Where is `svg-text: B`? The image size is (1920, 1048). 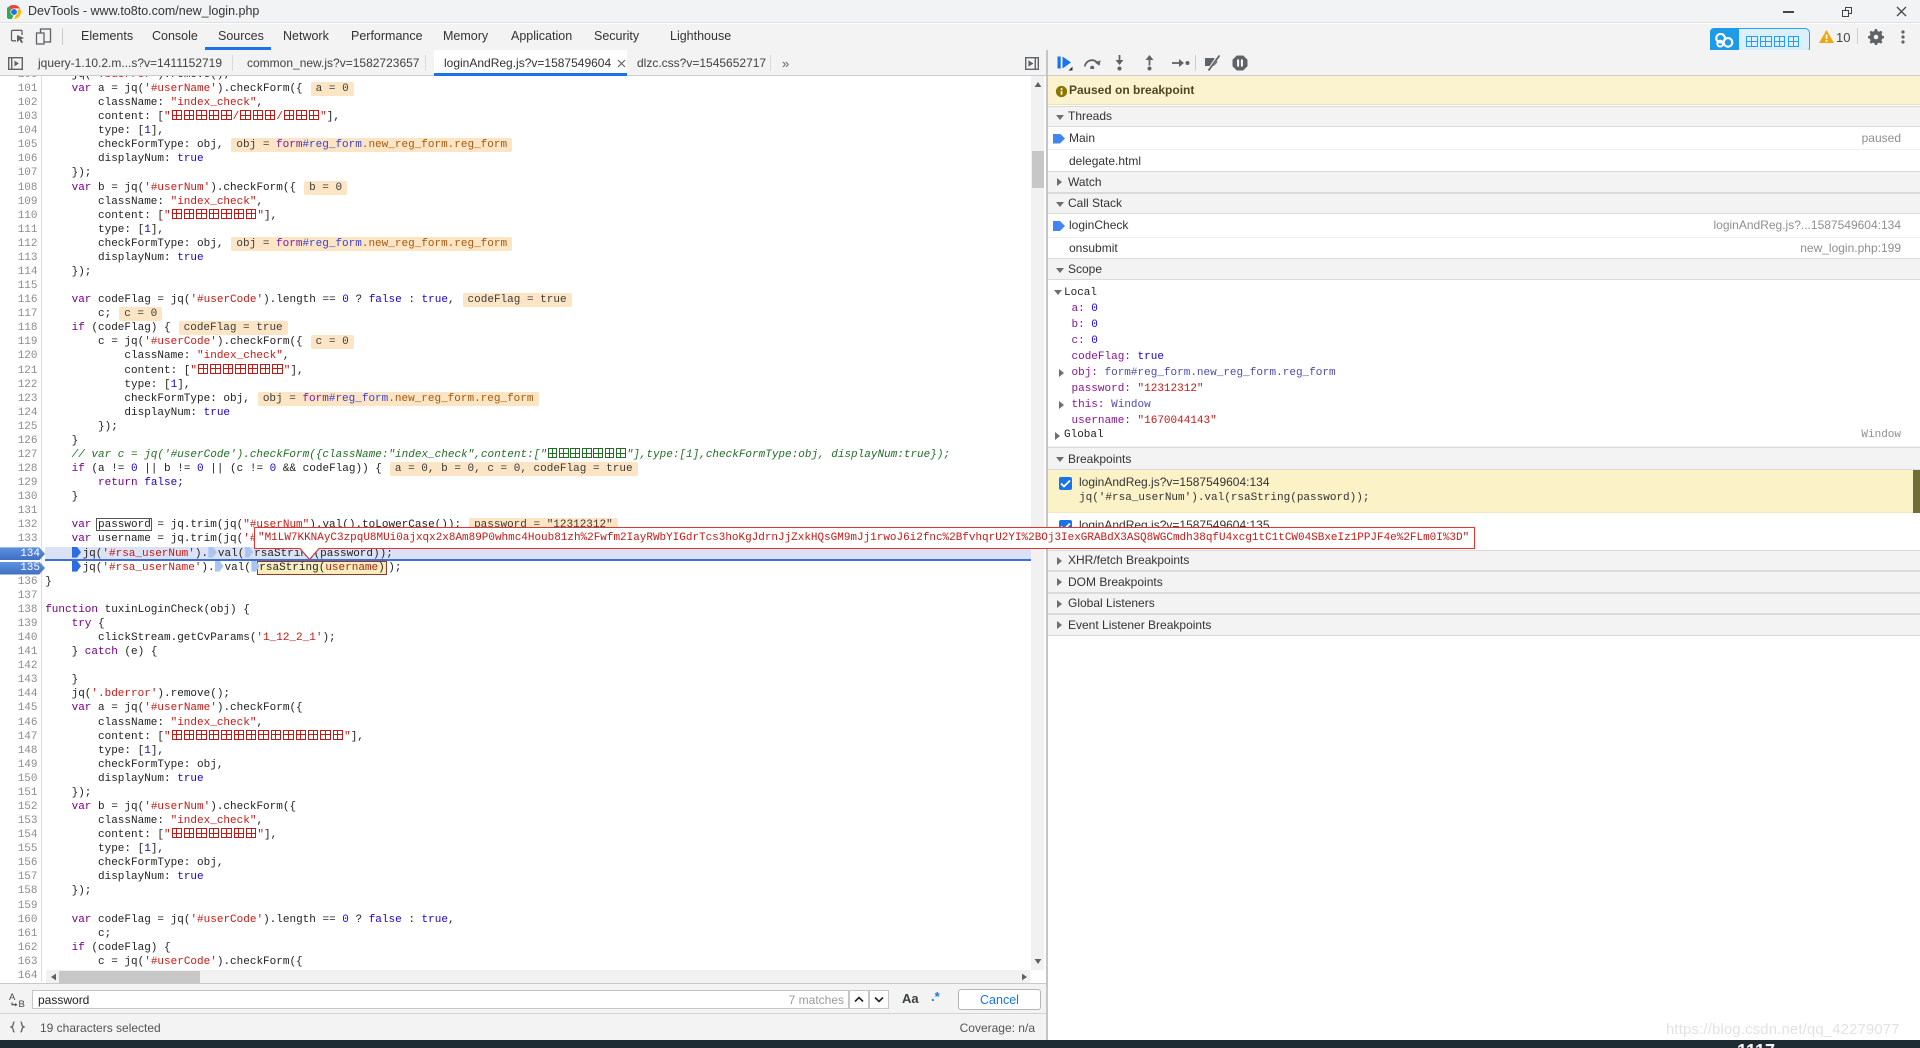 svg-text: B is located at coordinates (22, 1003).